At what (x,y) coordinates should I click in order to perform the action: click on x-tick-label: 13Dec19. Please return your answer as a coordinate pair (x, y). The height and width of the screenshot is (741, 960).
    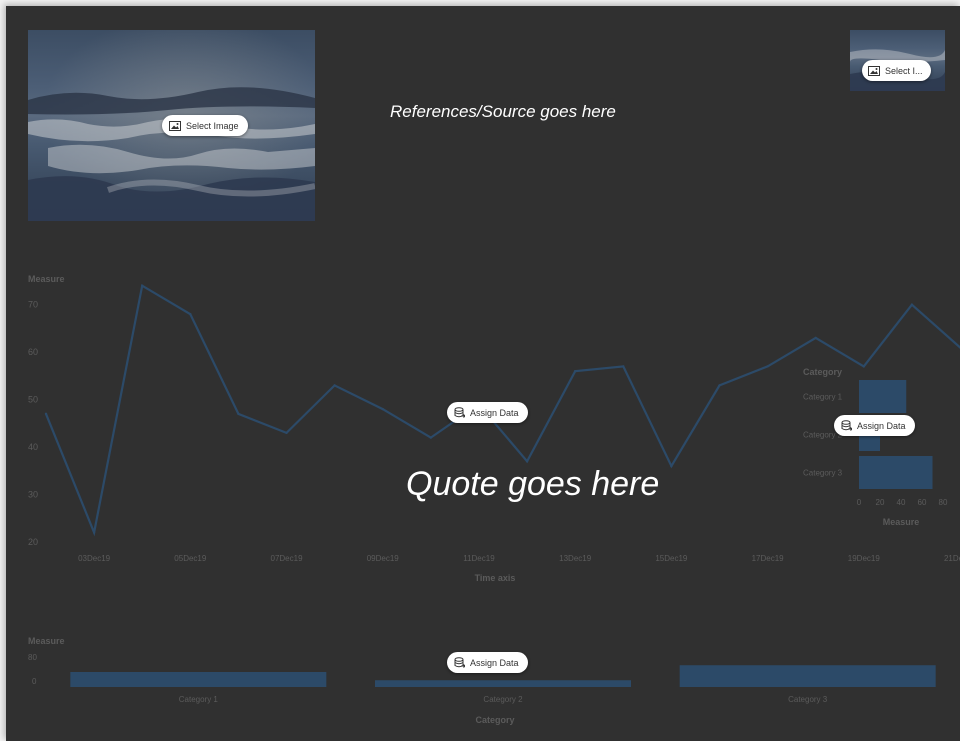
    Looking at the image, I should click on (575, 558).